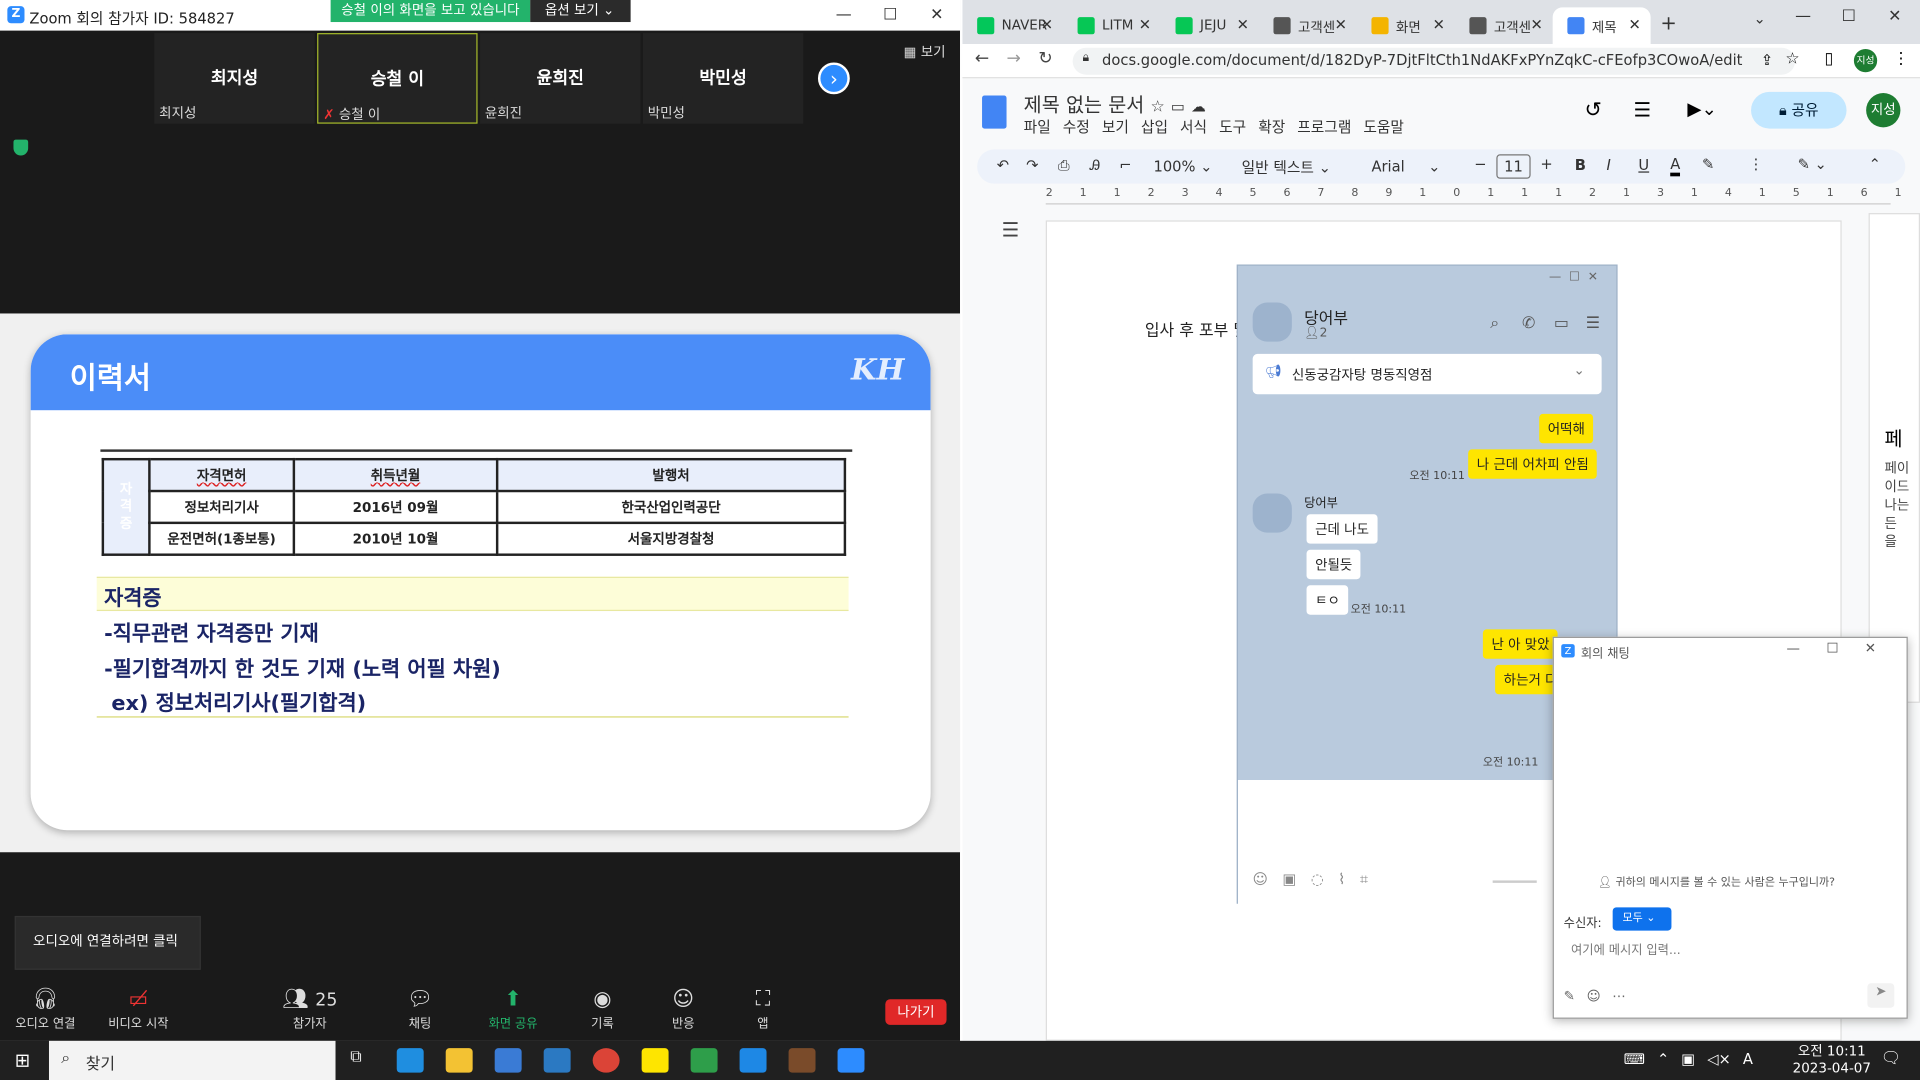 This screenshot has width=1920, height=1080. I want to click on redo-icon: ↷, so click(1032, 165).